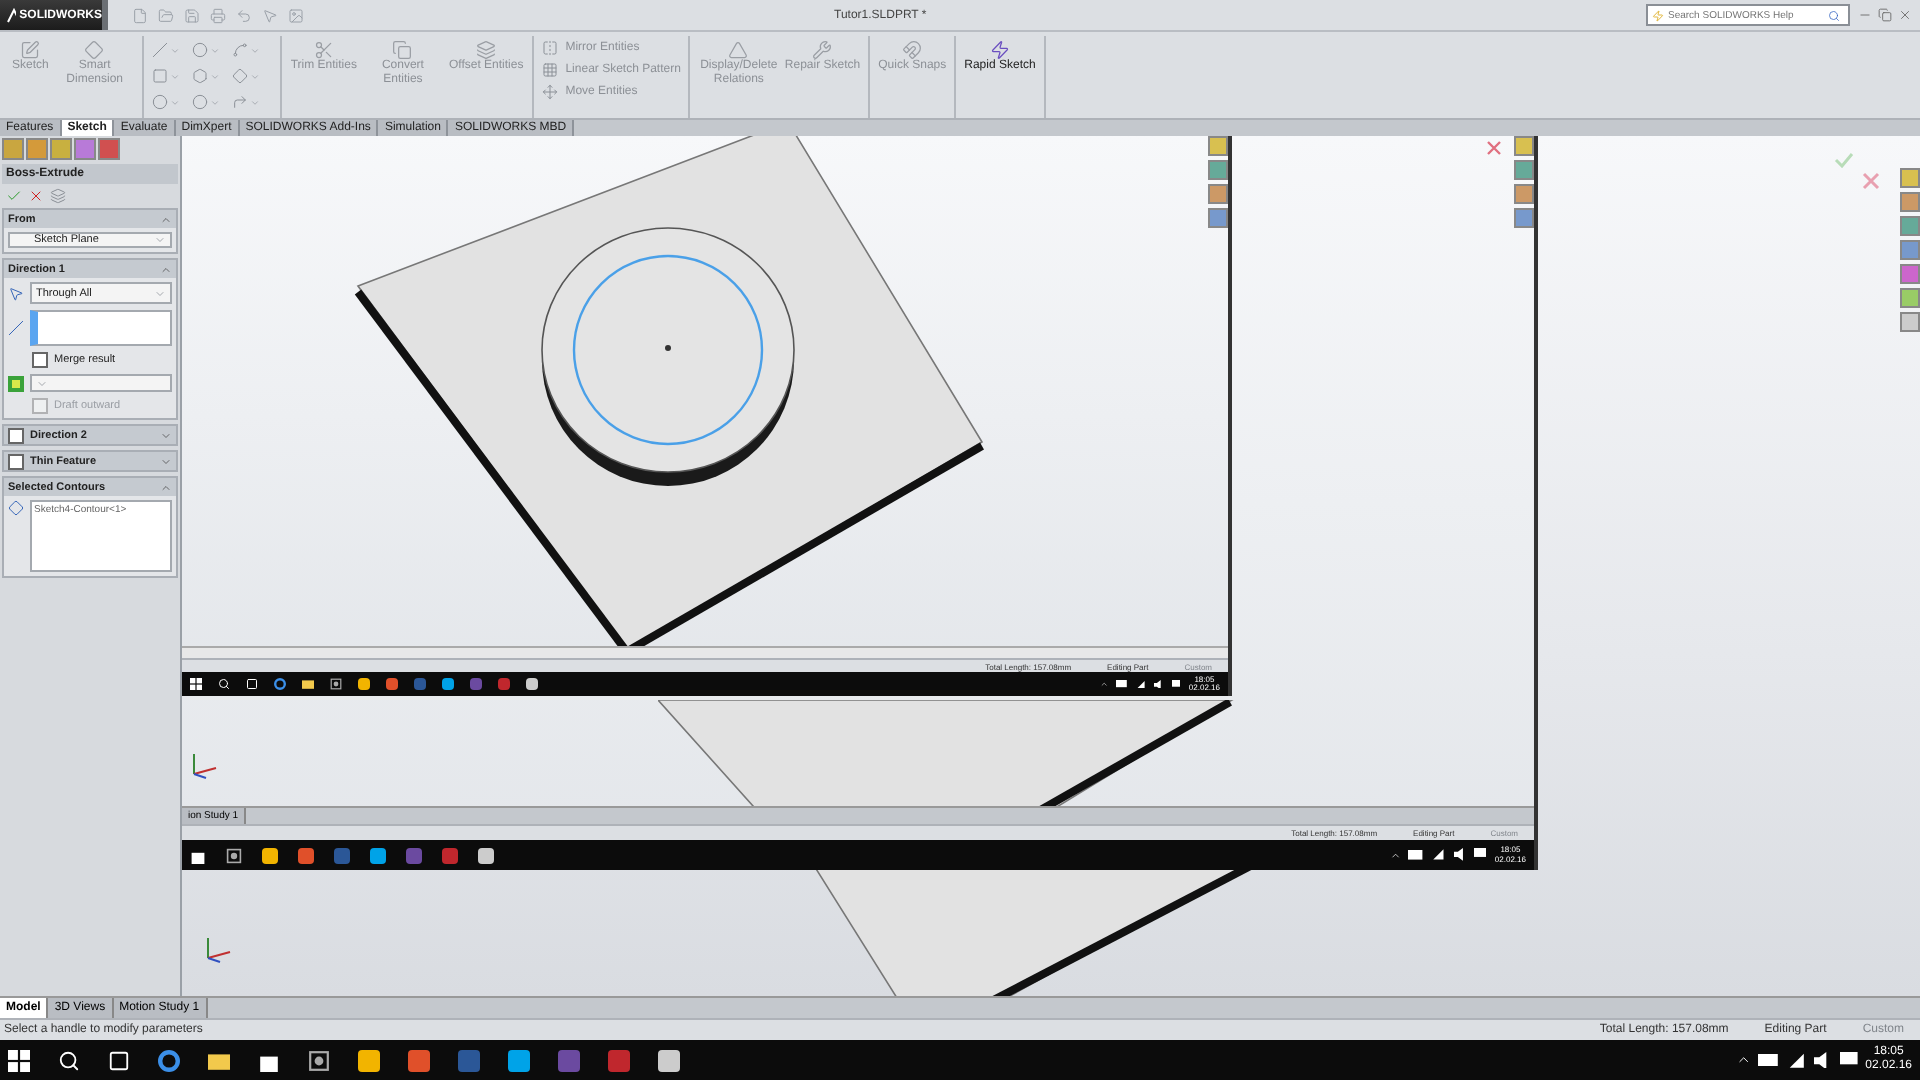 Image resolution: width=1920 pixels, height=1080 pixels. Describe the element at coordinates (244, 15) in the screenshot. I see `undo-icon` at that location.